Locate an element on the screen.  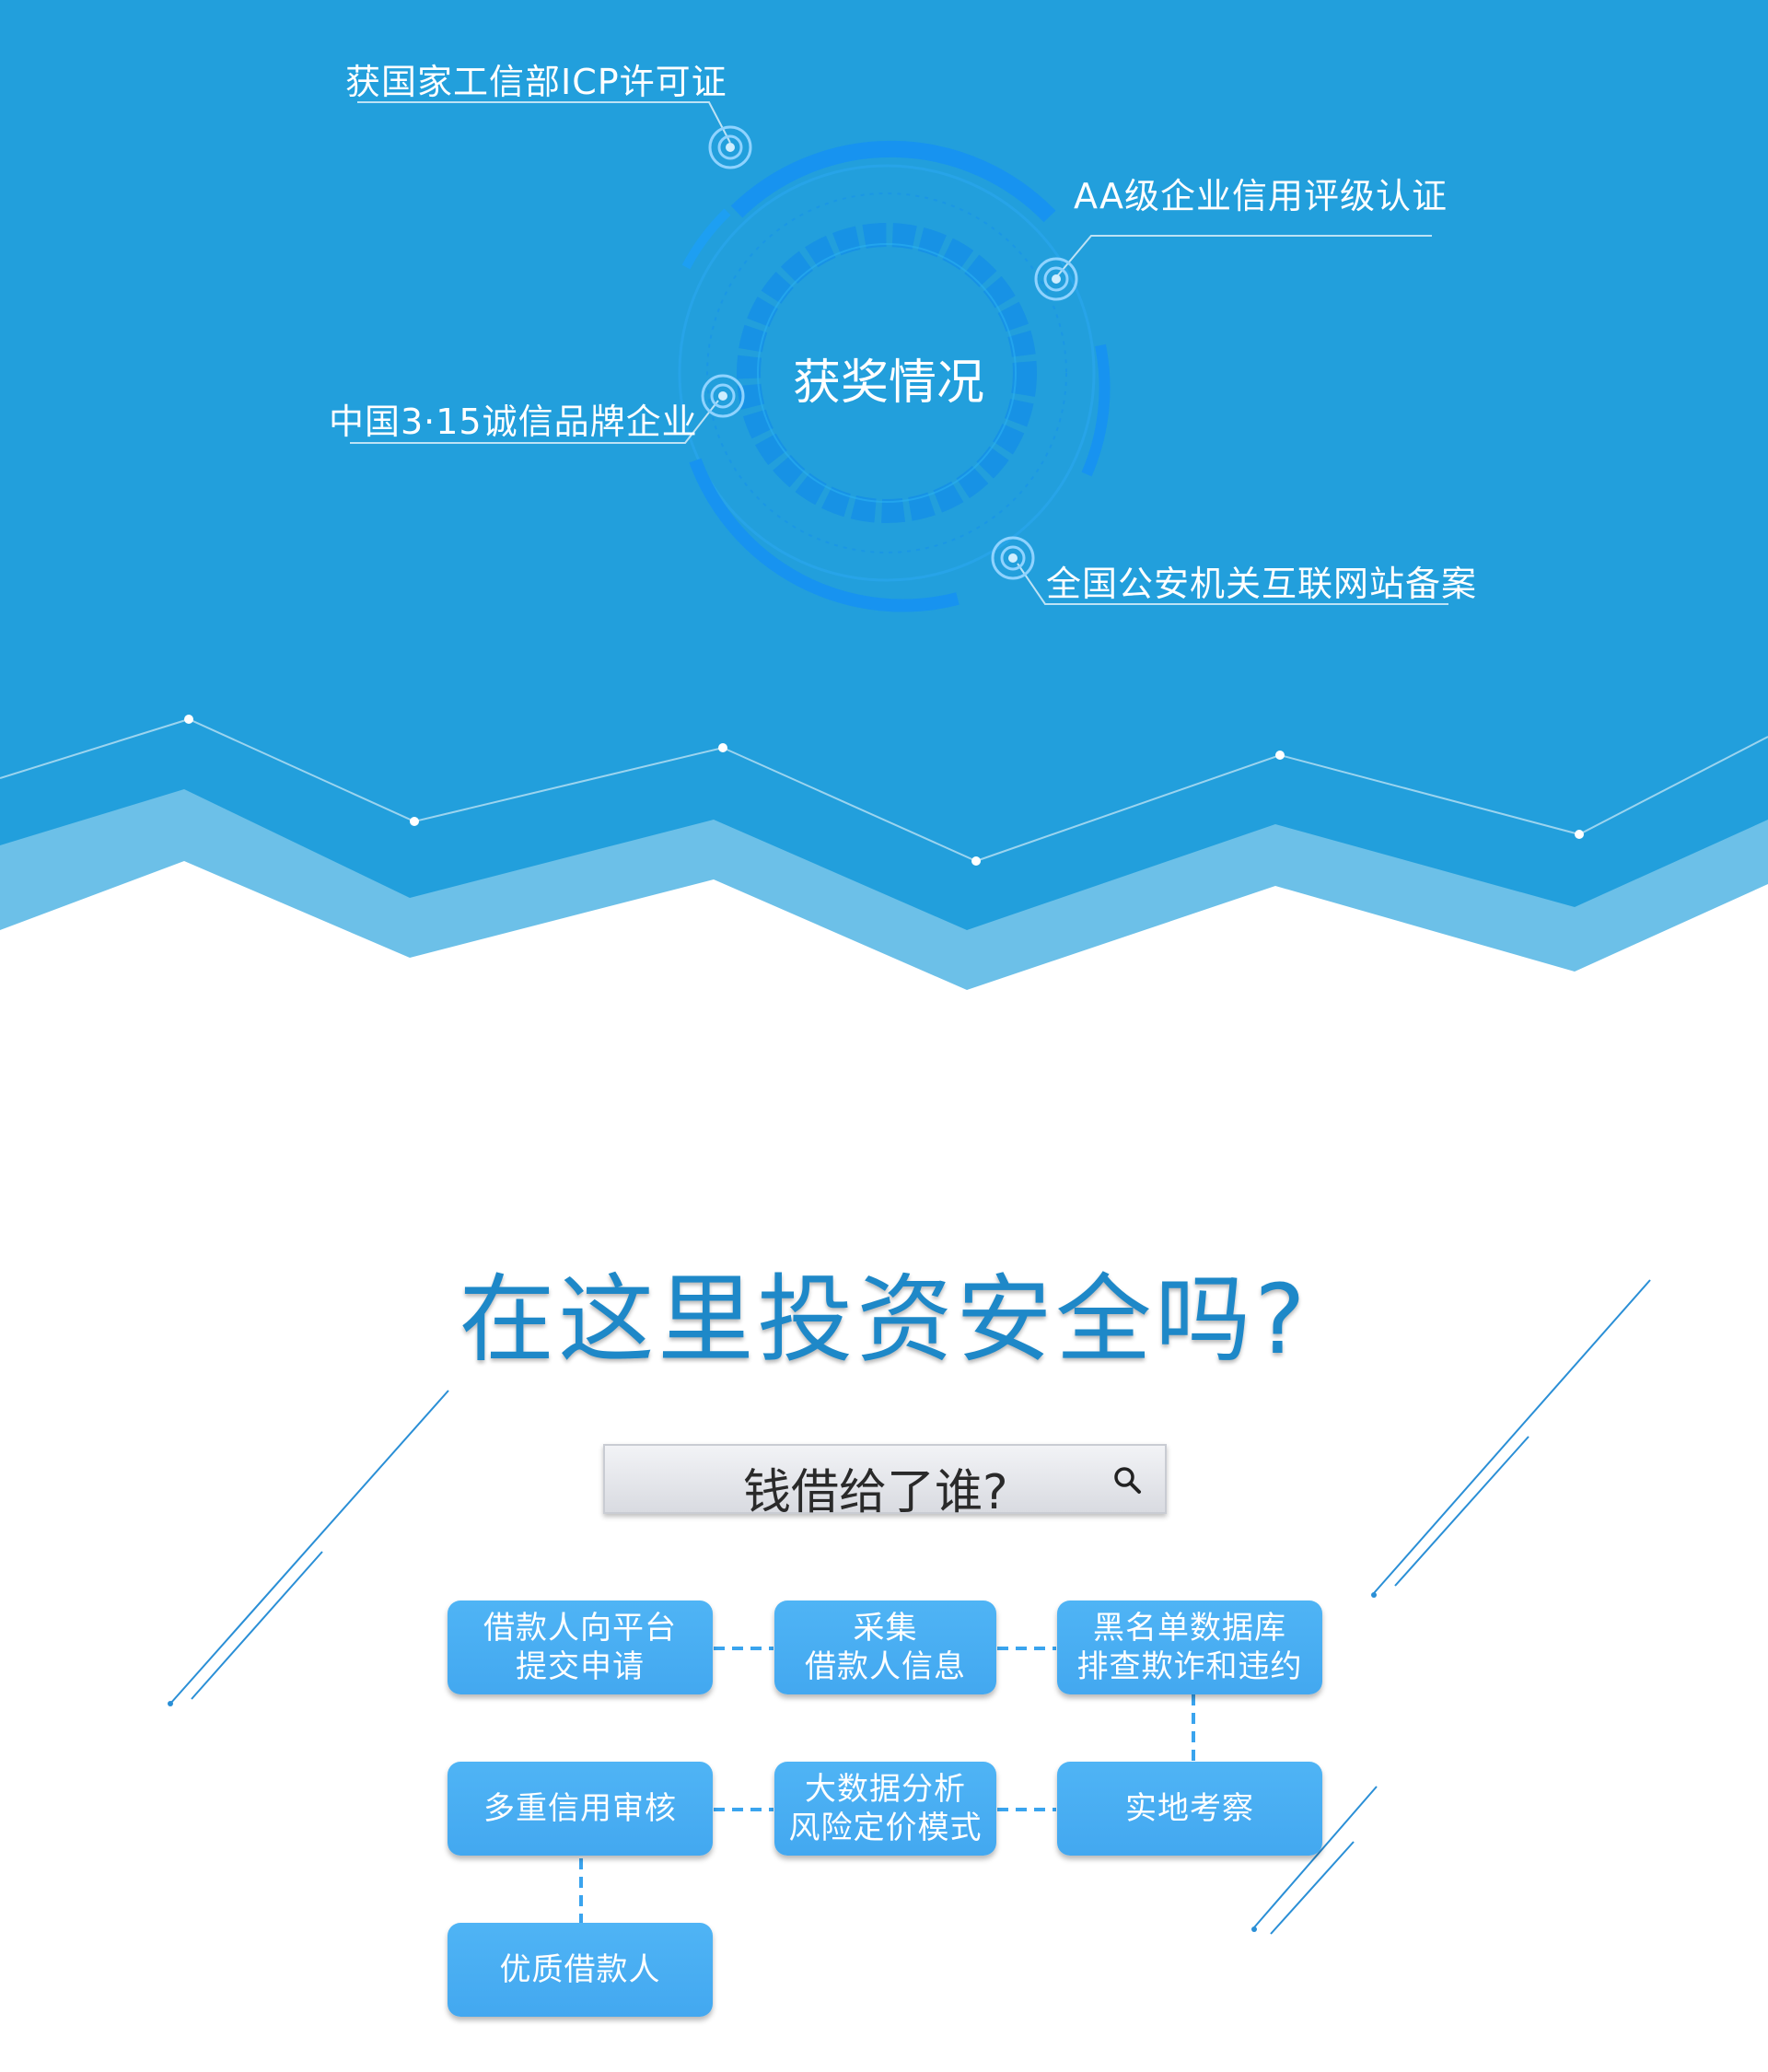
flow-step-site-visit: 实地考察 is located at coordinates (1189, 1809).